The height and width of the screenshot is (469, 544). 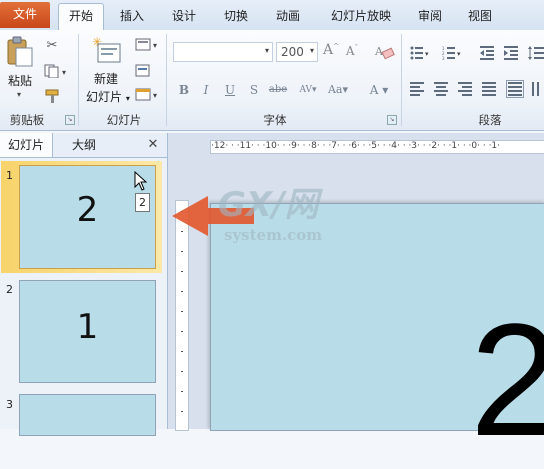 What do you see at coordinates (9, 175) in the screenshot?
I see `slide-number: 1` at bounding box center [9, 175].